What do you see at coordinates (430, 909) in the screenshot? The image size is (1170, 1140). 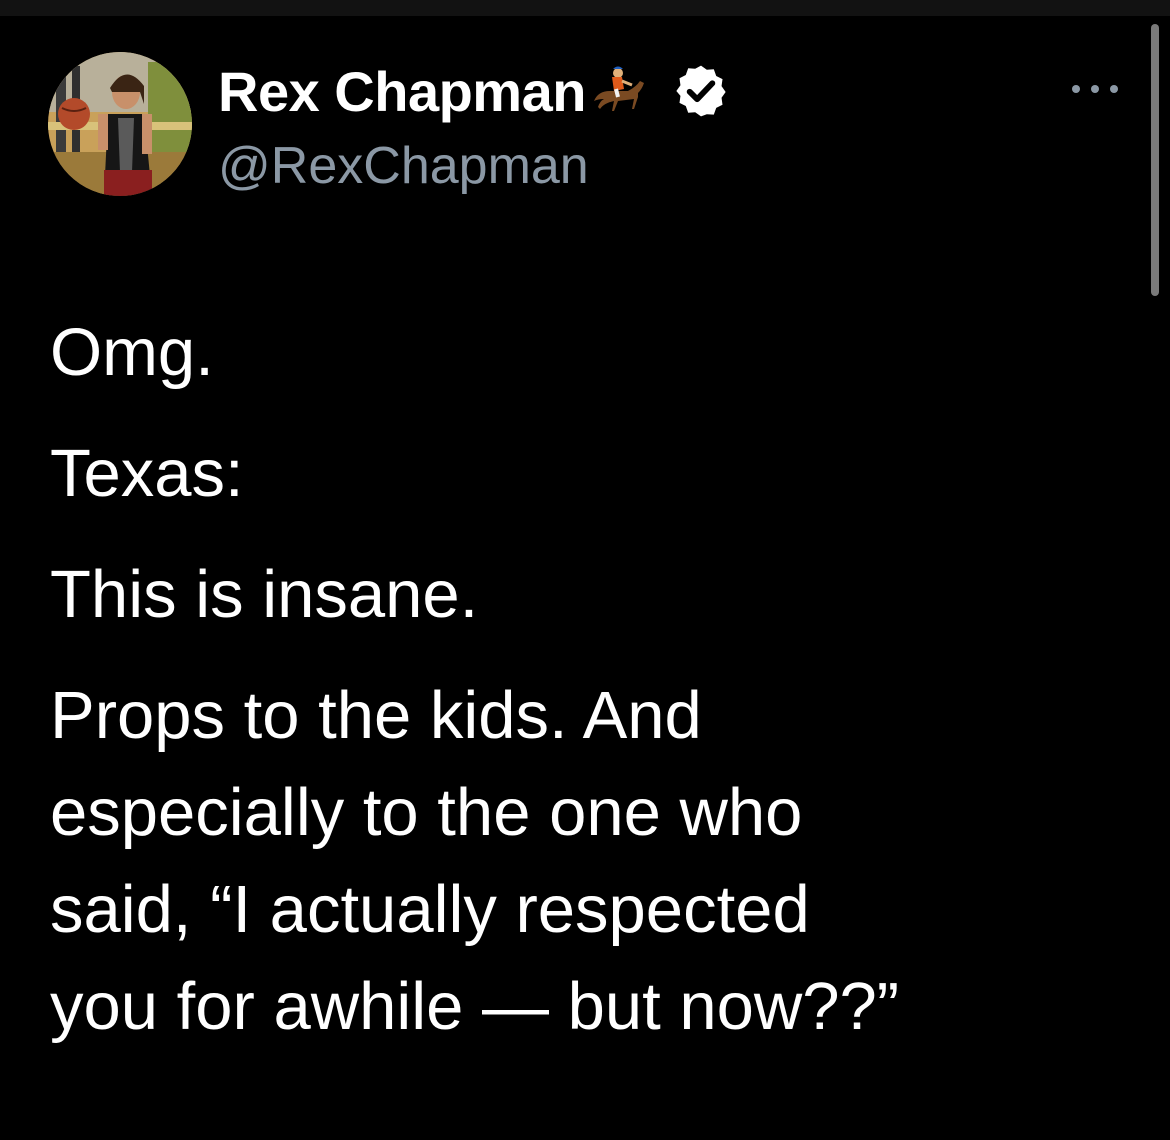 I see `tweet-line: said, “I actually respected` at bounding box center [430, 909].